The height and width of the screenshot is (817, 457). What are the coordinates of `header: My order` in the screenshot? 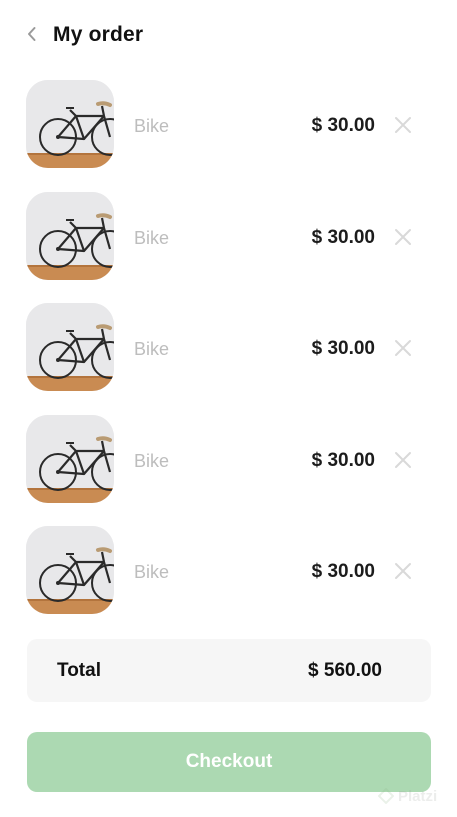 It's located at (228, 35).